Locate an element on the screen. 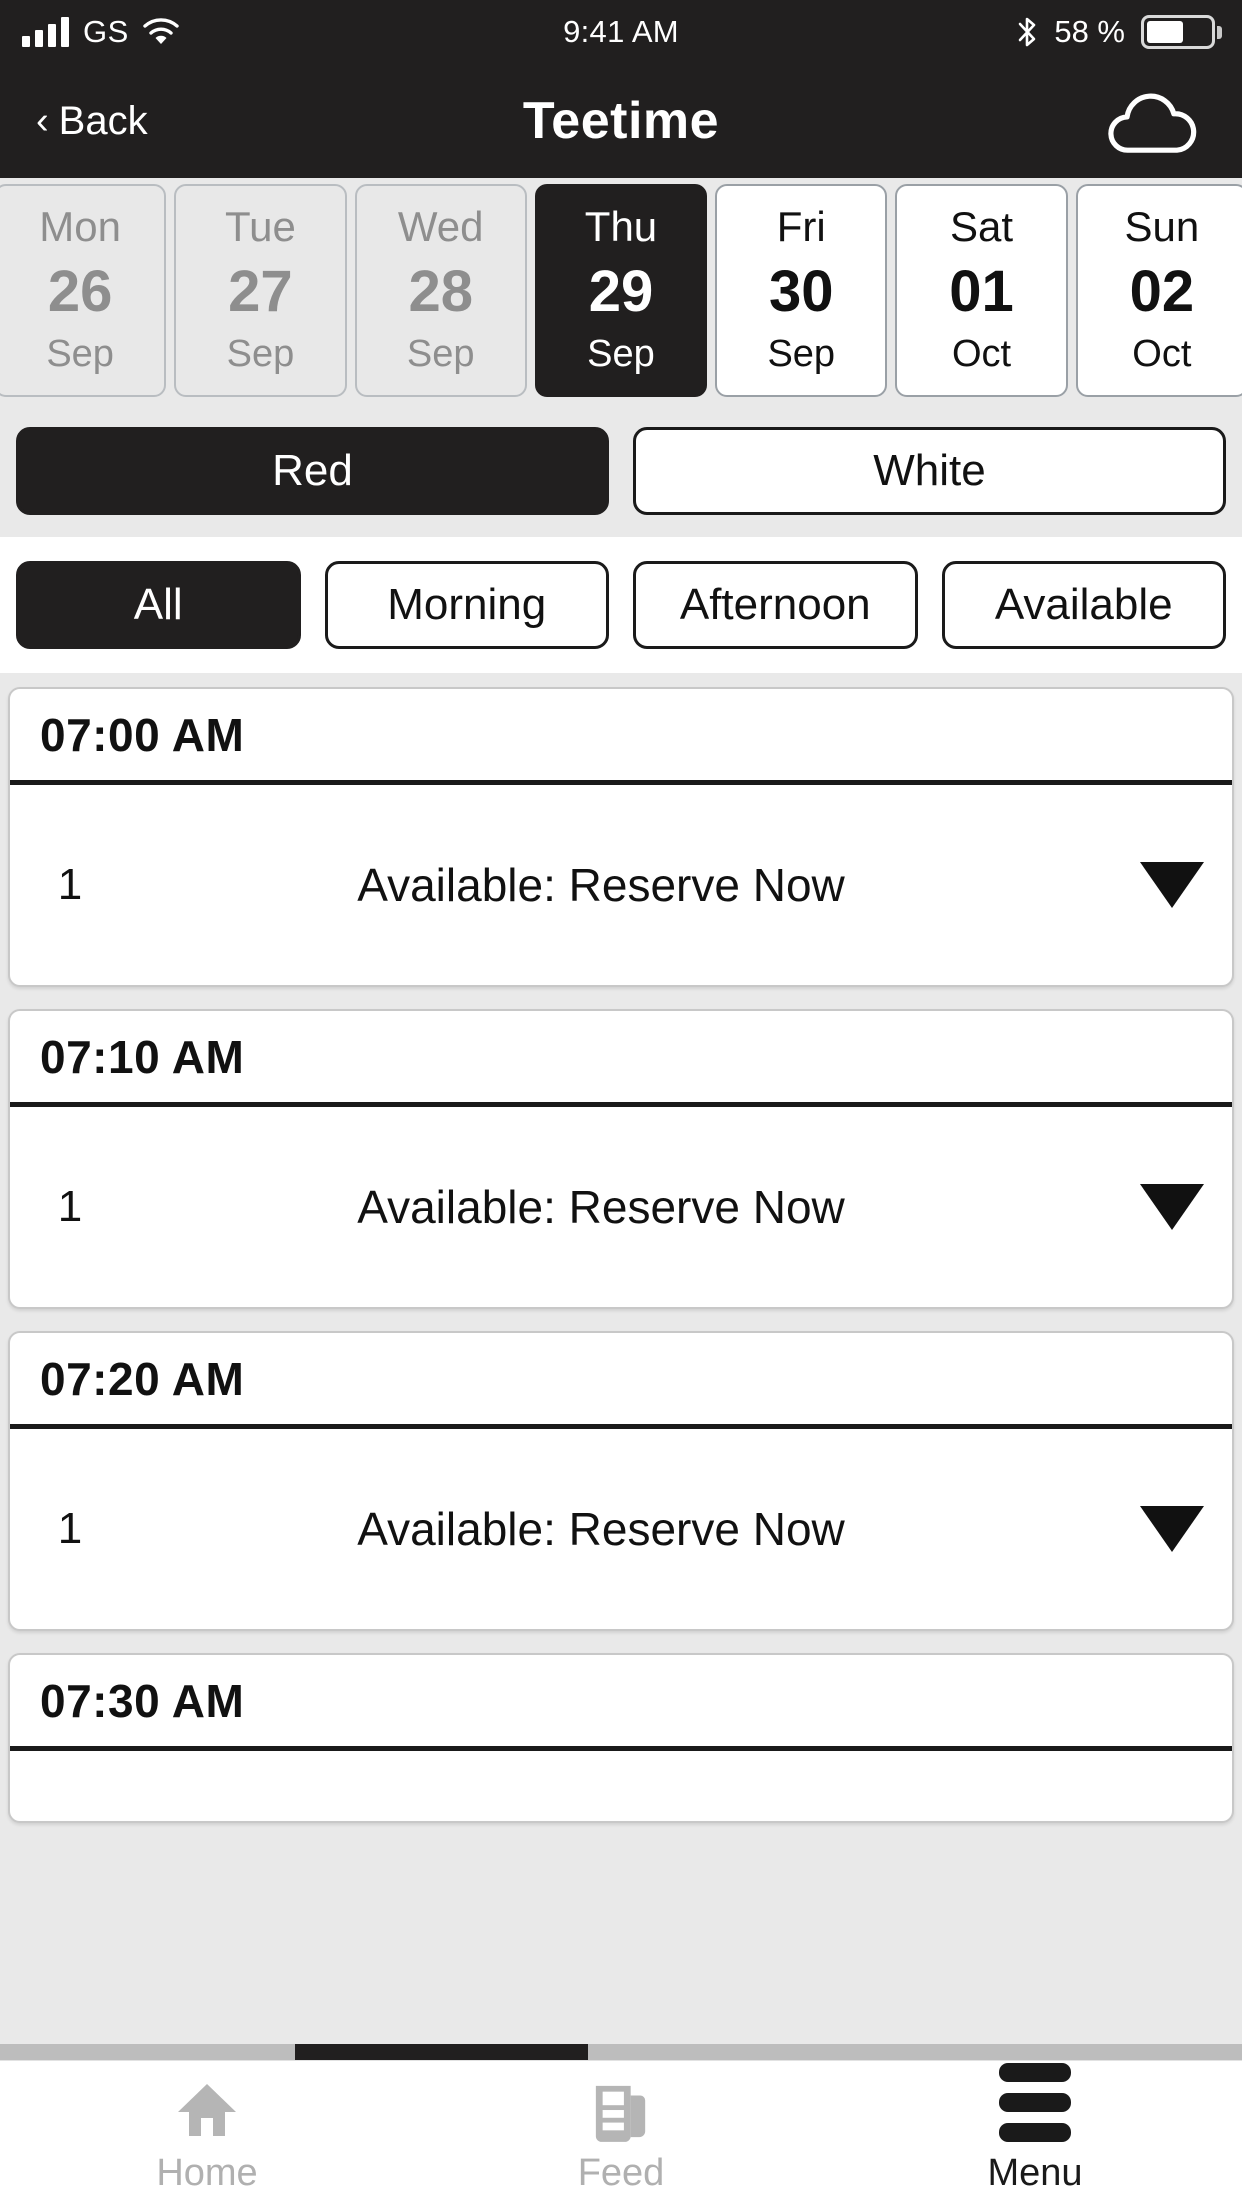 The height and width of the screenshot is (2208, 1242). time-filter-chips: All Morning Afternoon Available is located at coordinates (621, 605).